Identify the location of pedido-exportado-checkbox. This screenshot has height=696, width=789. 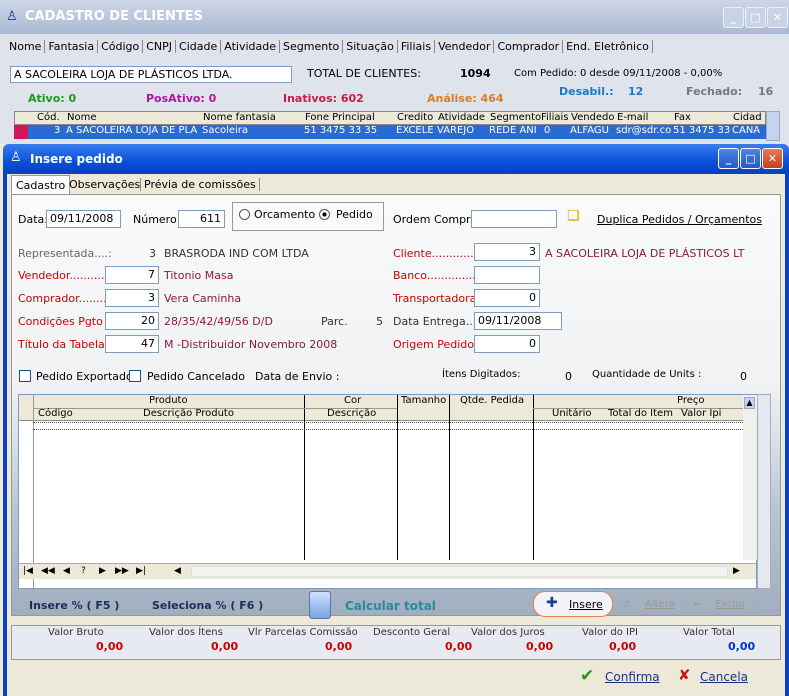
(25, 376).